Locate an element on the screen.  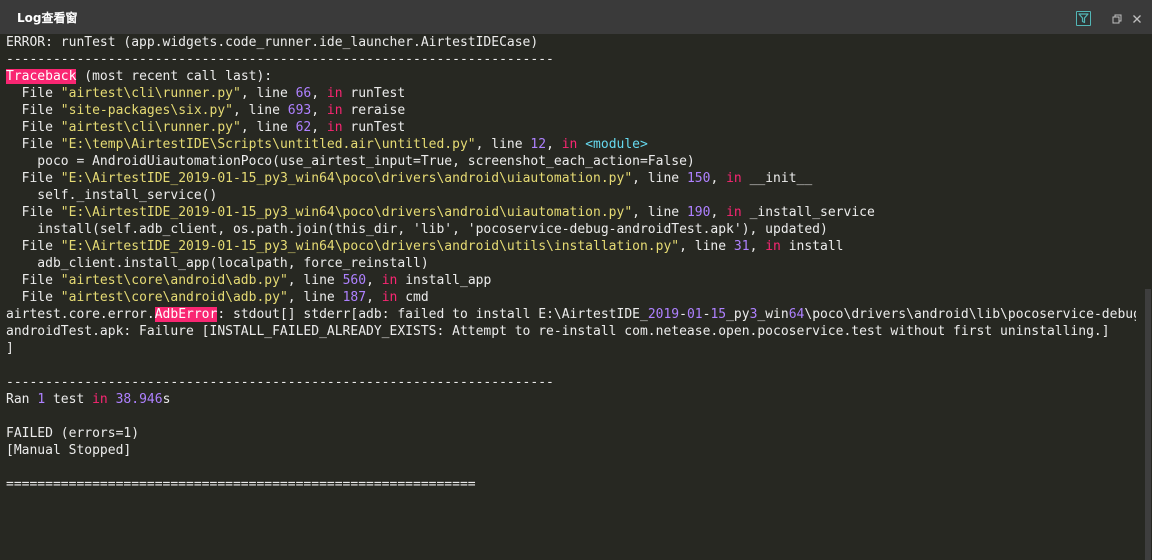
log-segment: 693 is located at coordinates (299, 110).